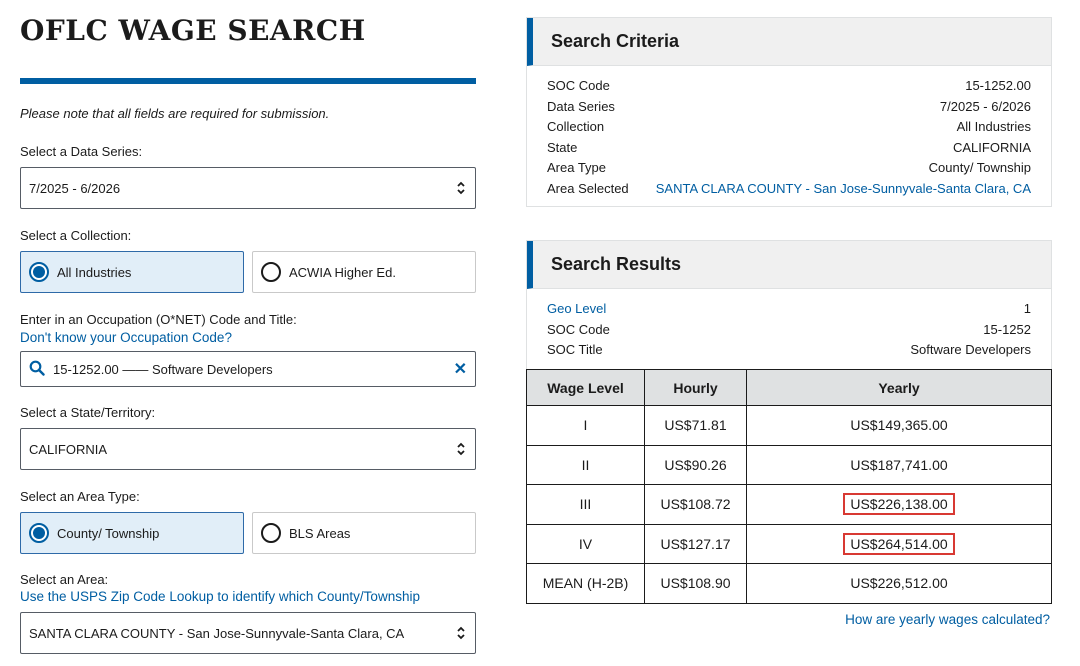  What do you see at coordinates (585, 387) in the screenshot?
I see `column-header: Wage Level` at bounding box center [585, 387].